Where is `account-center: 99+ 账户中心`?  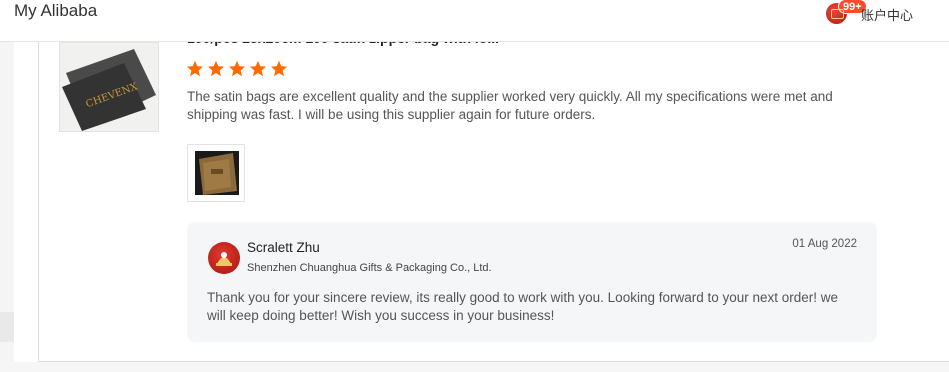 account-center: 99+ 账户中心 is located at coordinates (869, 12).